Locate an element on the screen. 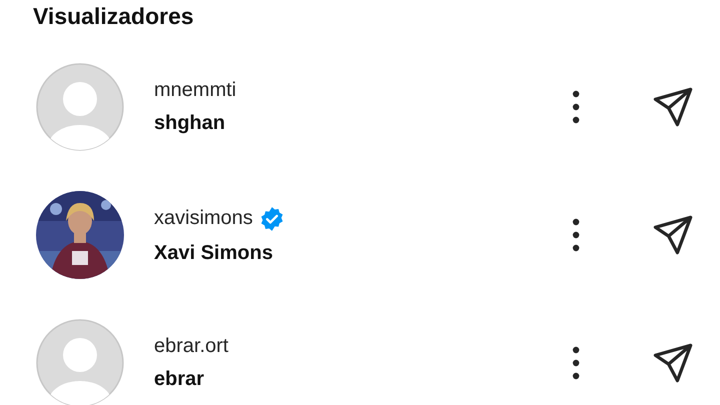  full-name: Xavi Simons is located at coordinates (214, 253).